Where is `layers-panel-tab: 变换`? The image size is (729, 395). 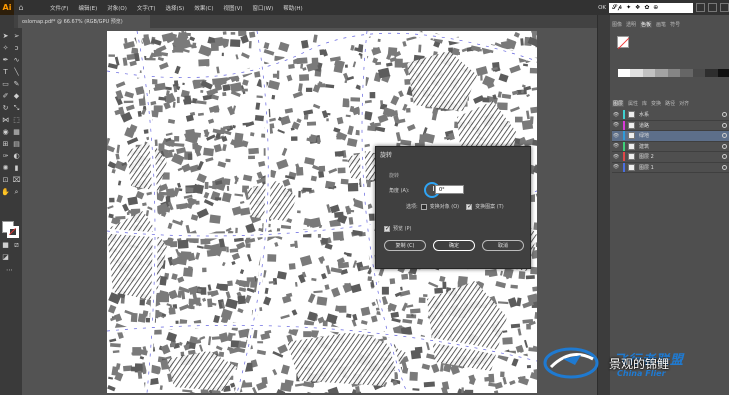
layers-panel-tab: 变换 is located at coordinates (656, 103).